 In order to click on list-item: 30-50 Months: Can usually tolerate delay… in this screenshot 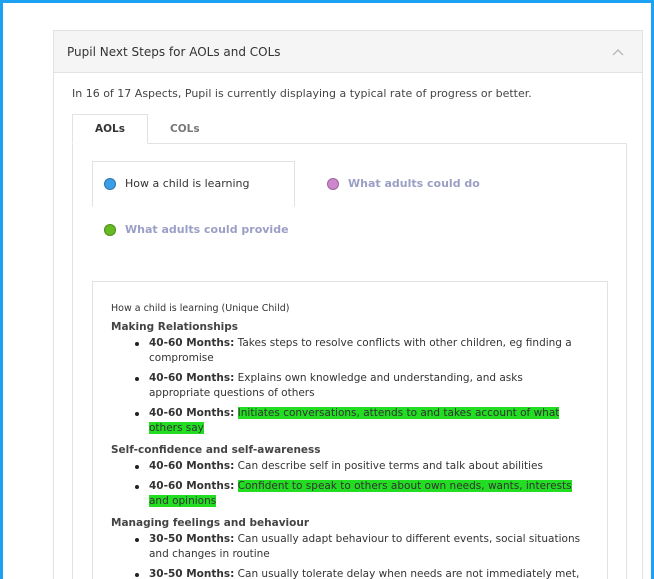, I will do `click(346, 573)`.